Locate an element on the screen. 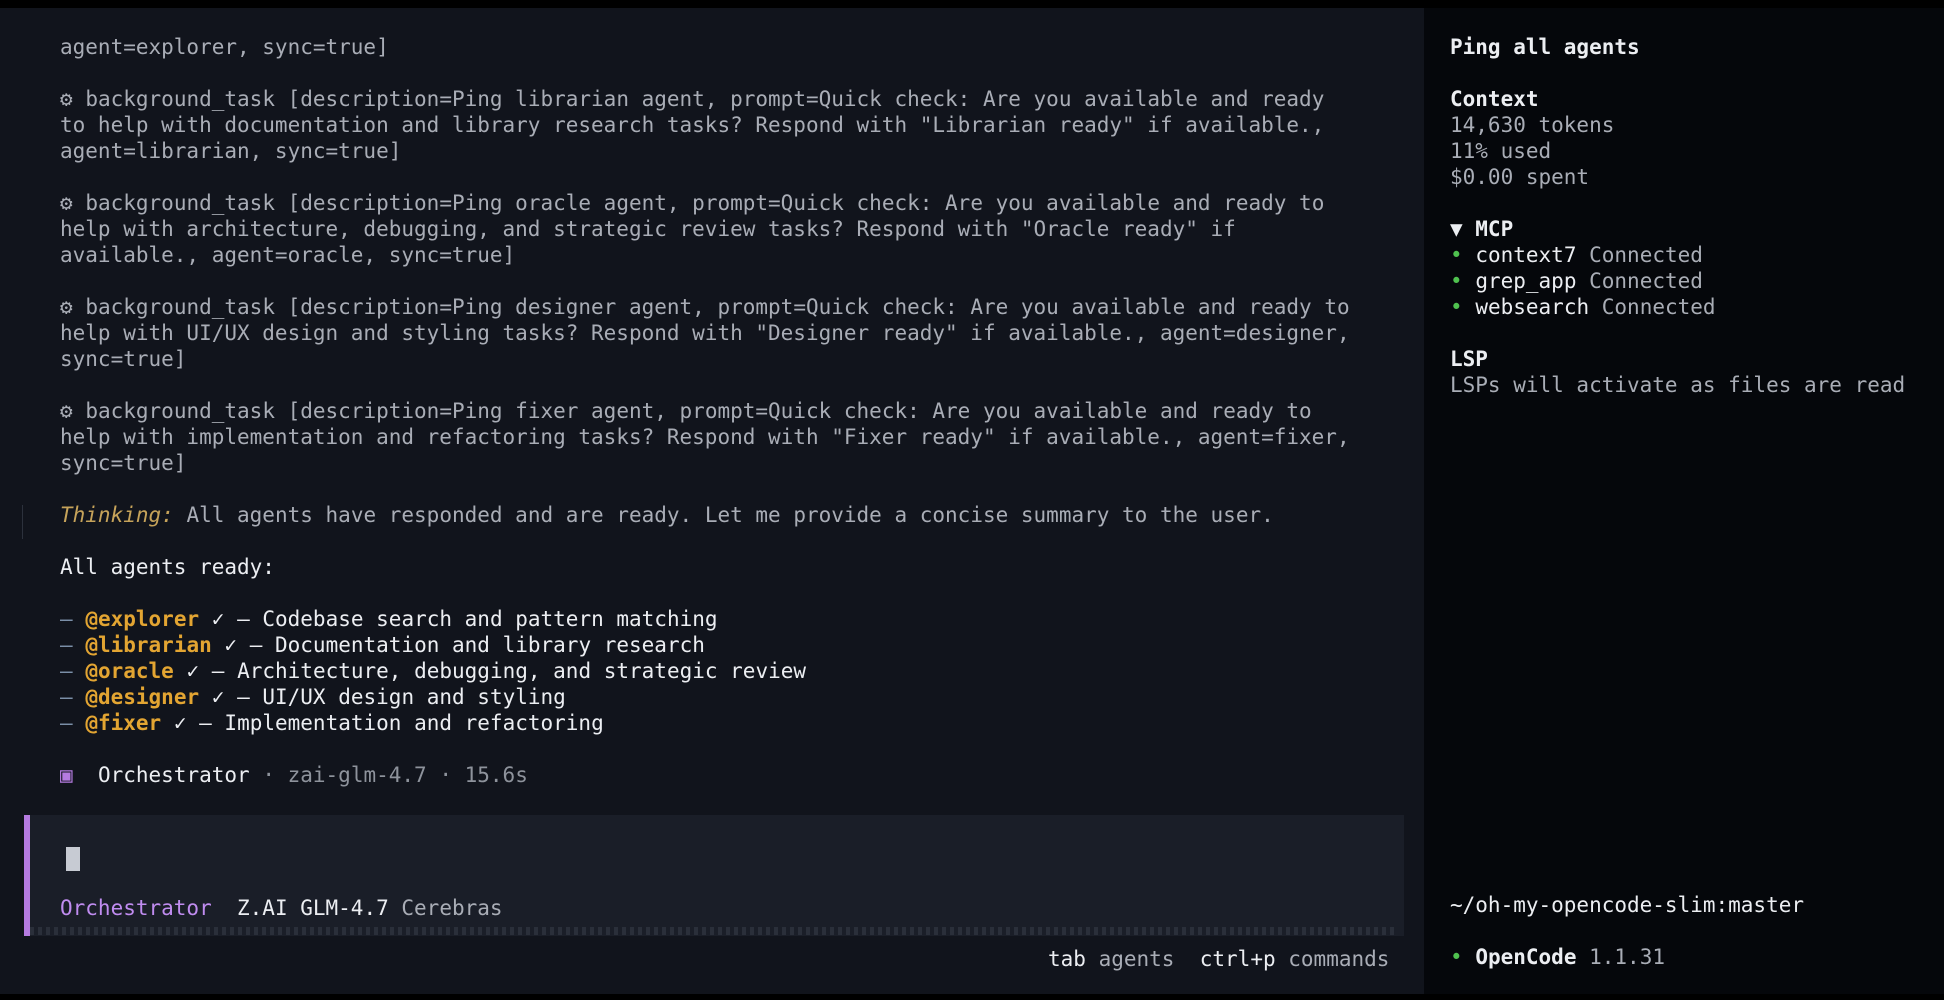 This screenshot has width=1944, height=1000. mcp-server-item: • grep_app Connected is located at coordinates (1576, 281).